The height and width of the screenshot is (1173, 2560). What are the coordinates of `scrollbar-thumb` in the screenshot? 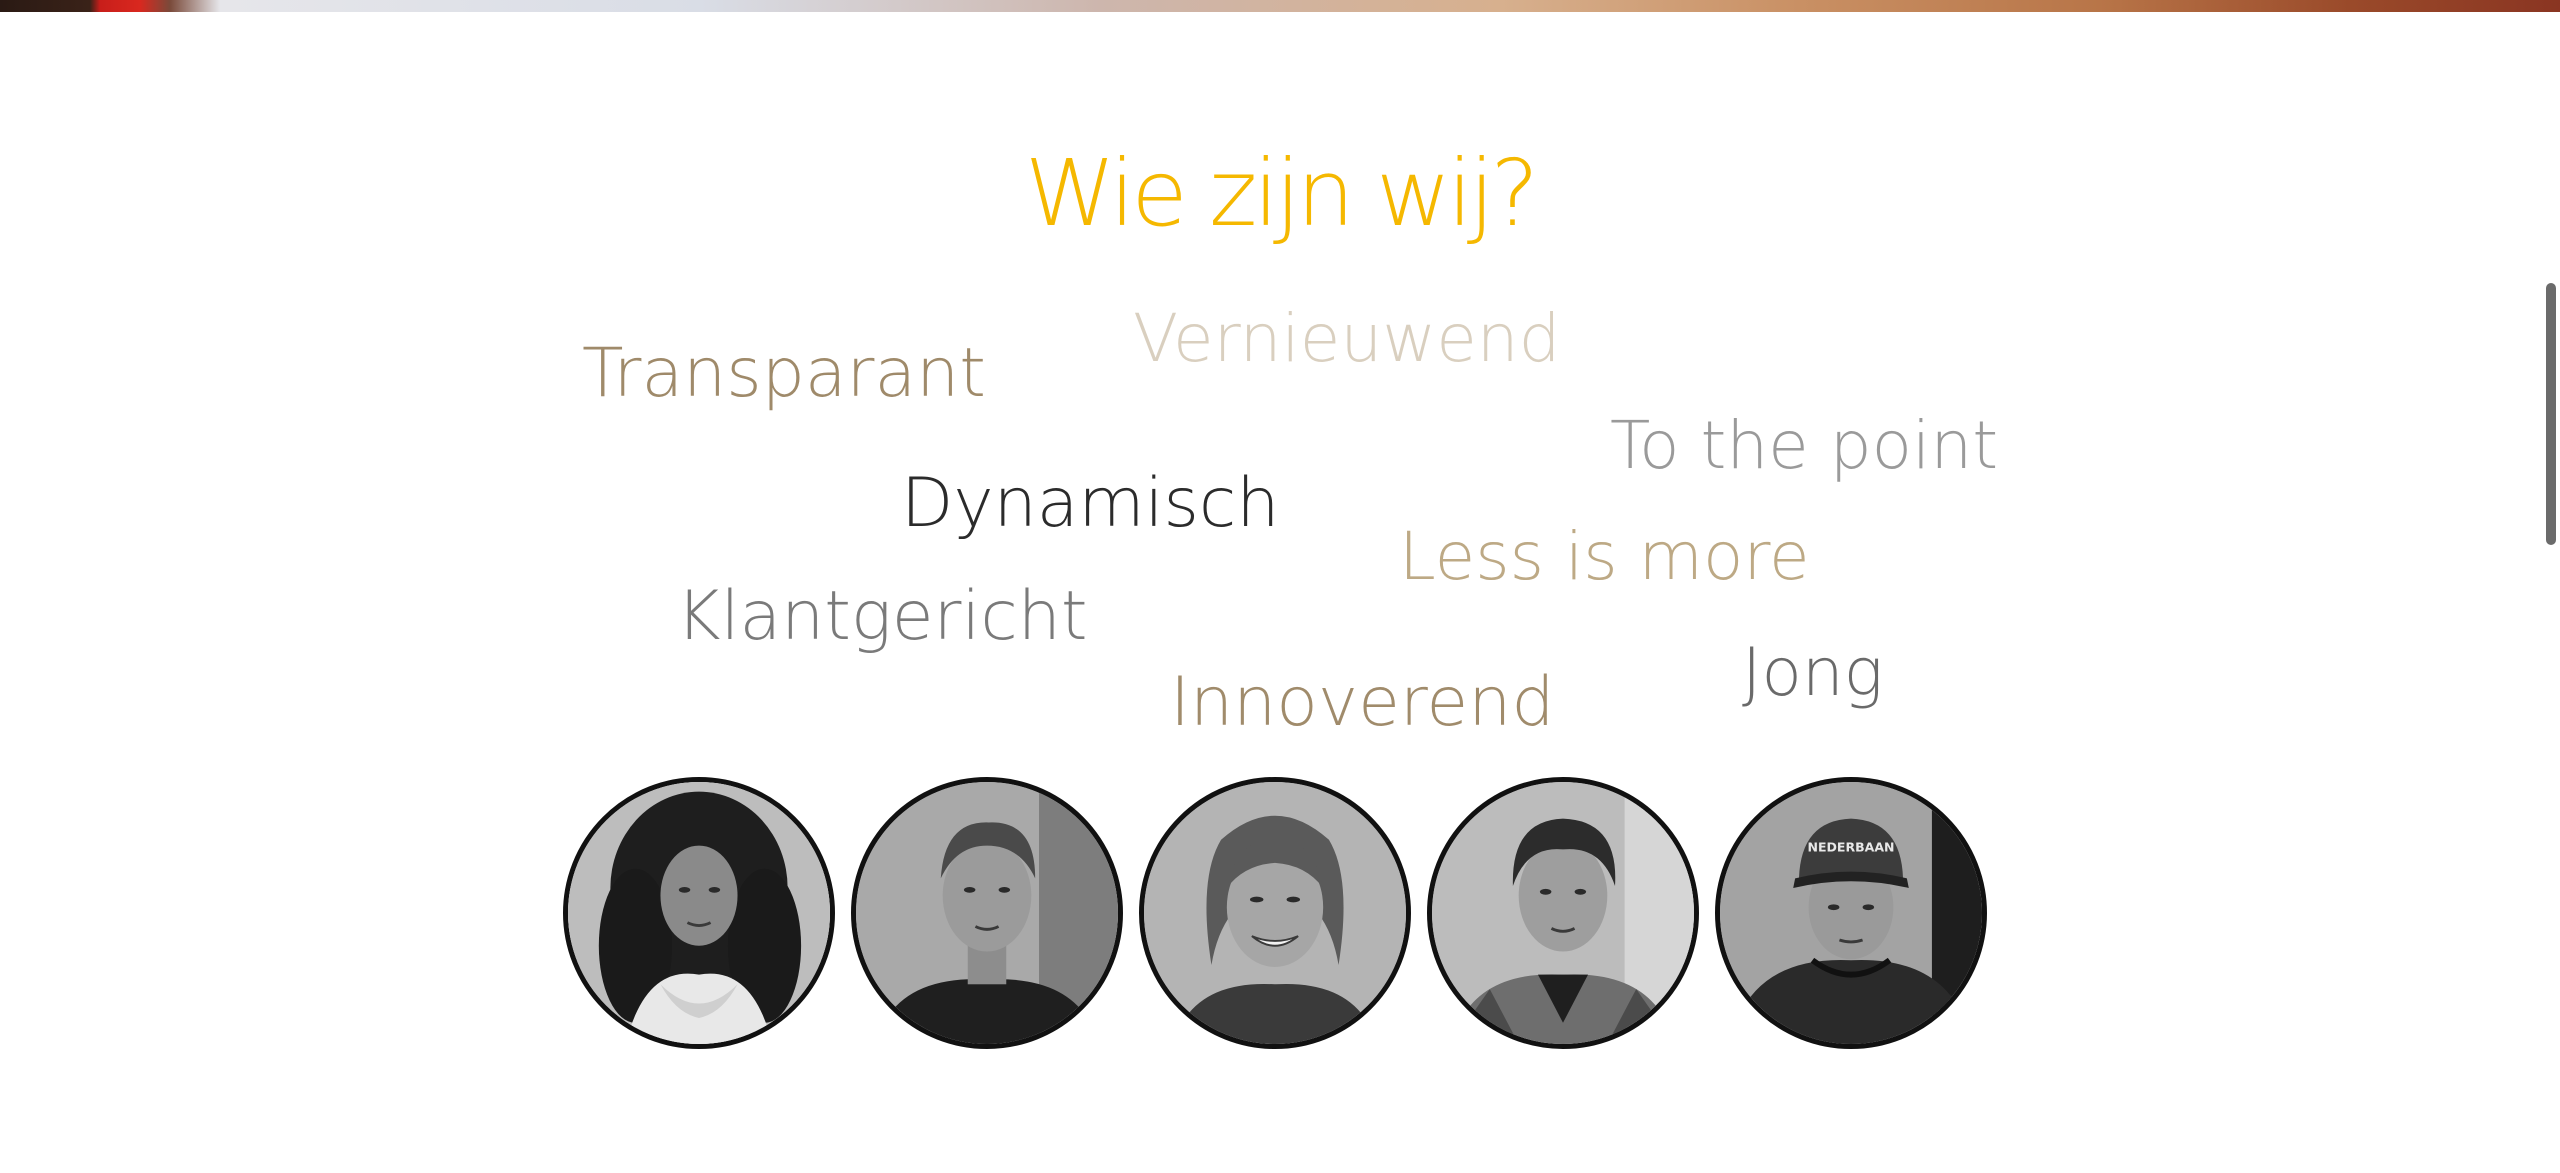 It's located at (2551, 414).